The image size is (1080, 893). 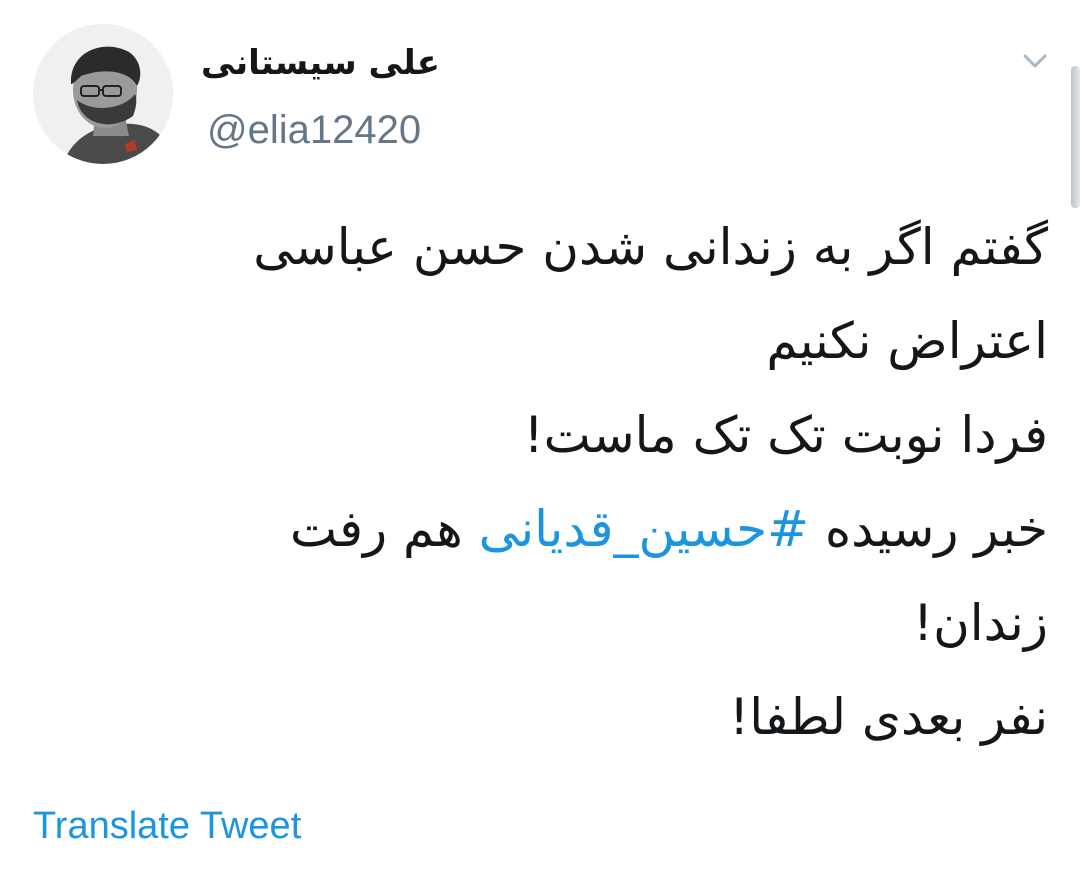 I want to click on author-avatar, so click(x=103, y=94).